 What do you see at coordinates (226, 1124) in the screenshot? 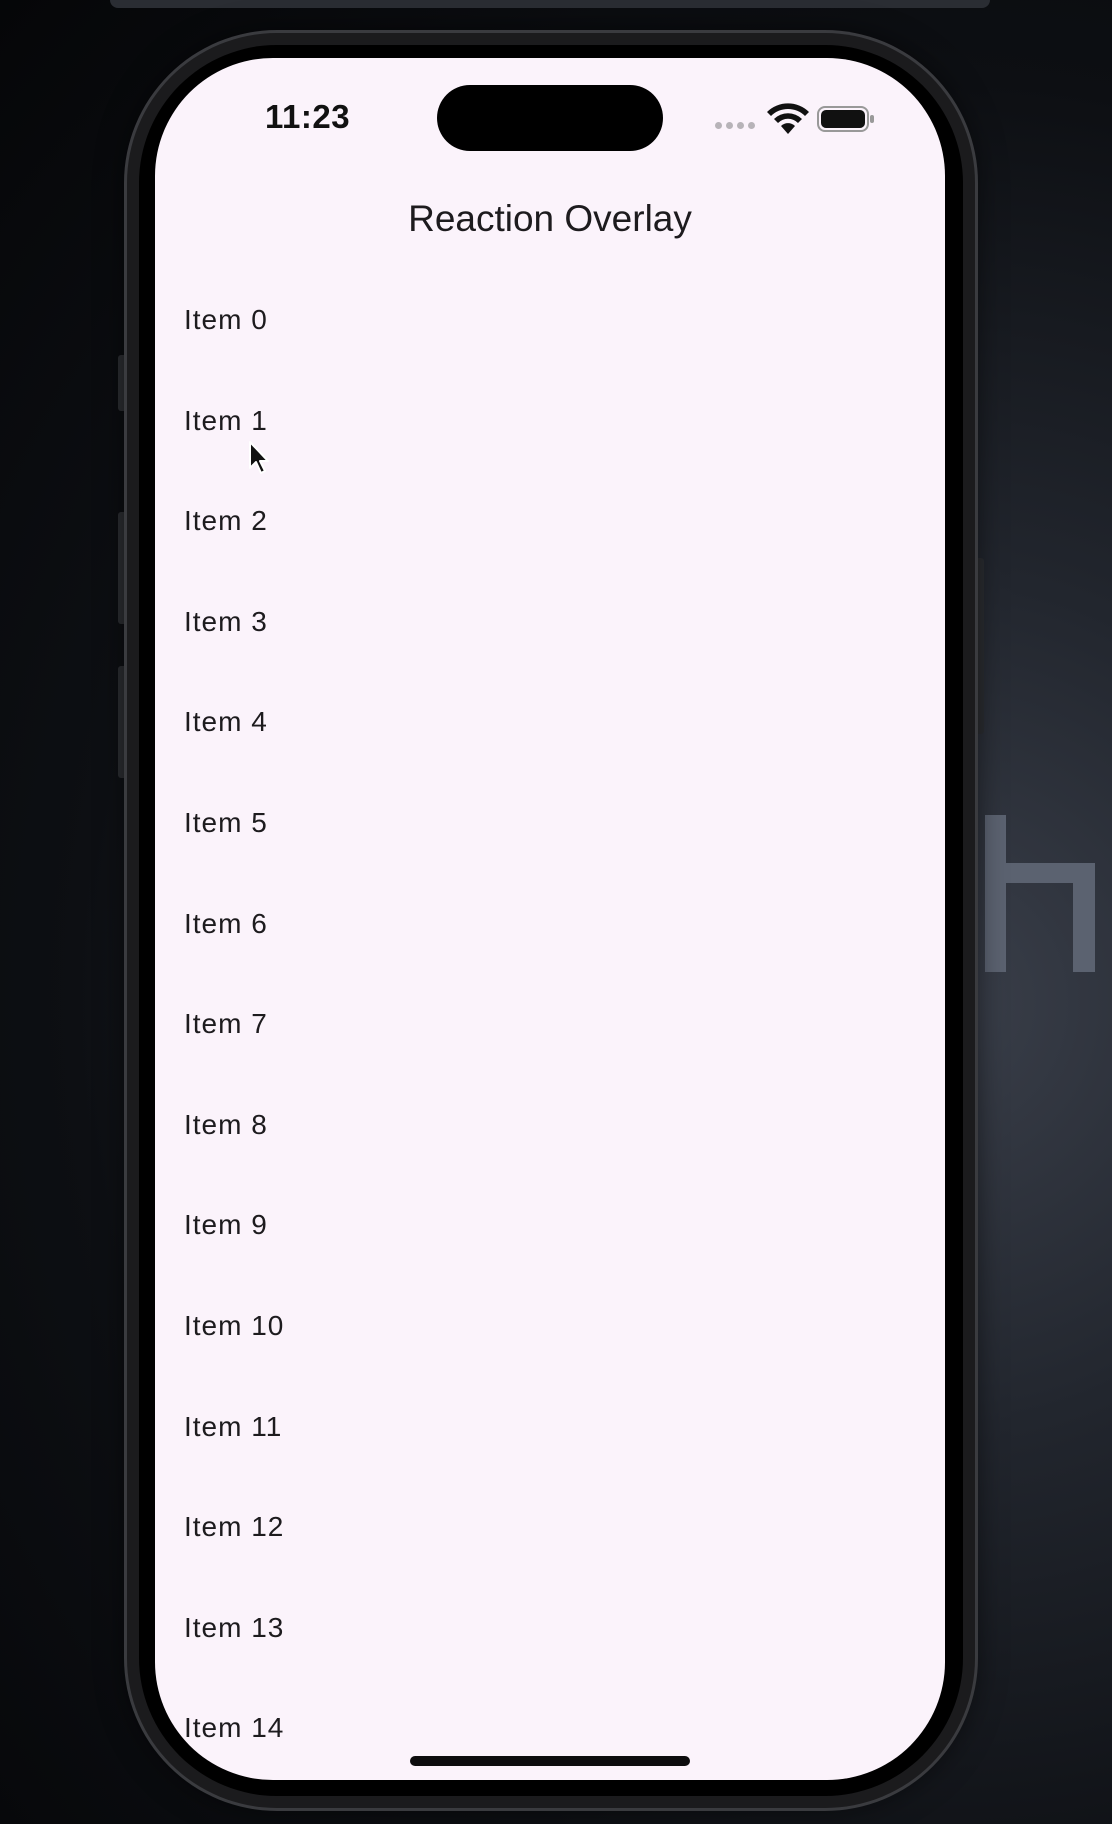
I see `list-item-label: Item 8` at bounding box center [226, 1124].